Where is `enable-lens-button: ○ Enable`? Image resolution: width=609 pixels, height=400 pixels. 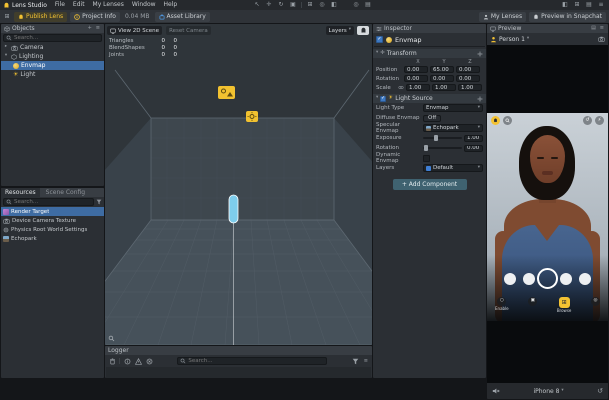 enable-lens-button: ○ Enable is located at coordinates (502, 304).